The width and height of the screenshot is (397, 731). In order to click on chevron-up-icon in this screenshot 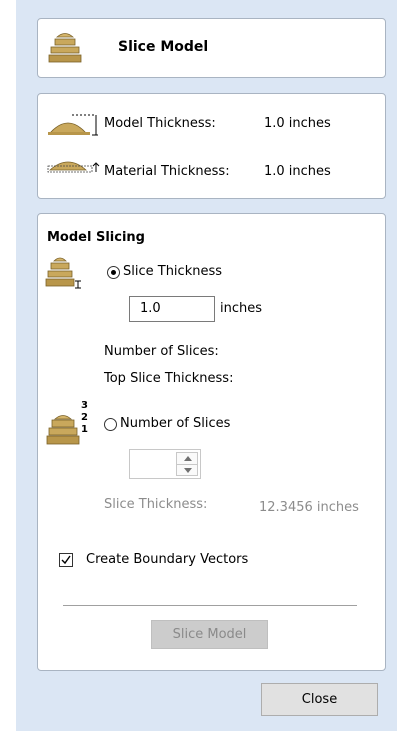, I will do `click(188, 458)`.